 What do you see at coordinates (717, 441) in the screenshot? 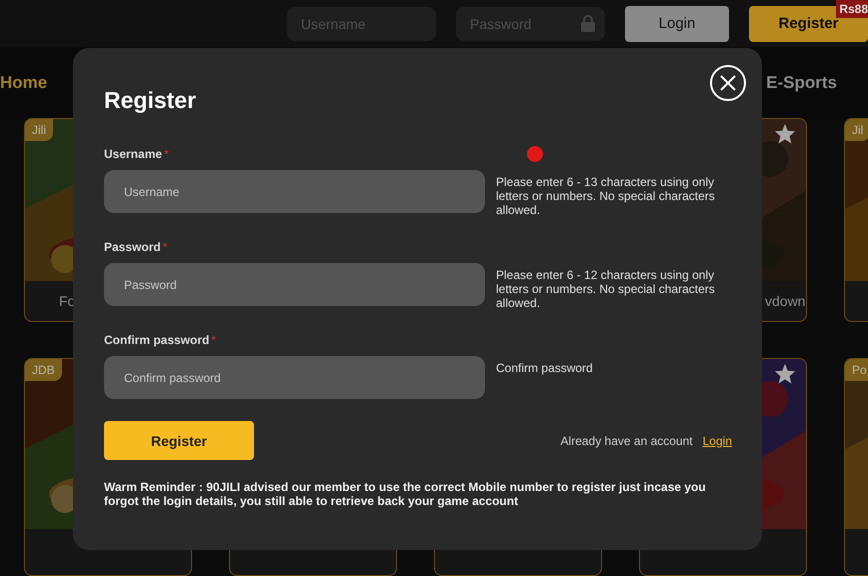
I see `login-link: Login` at bounding box center [717, 441].